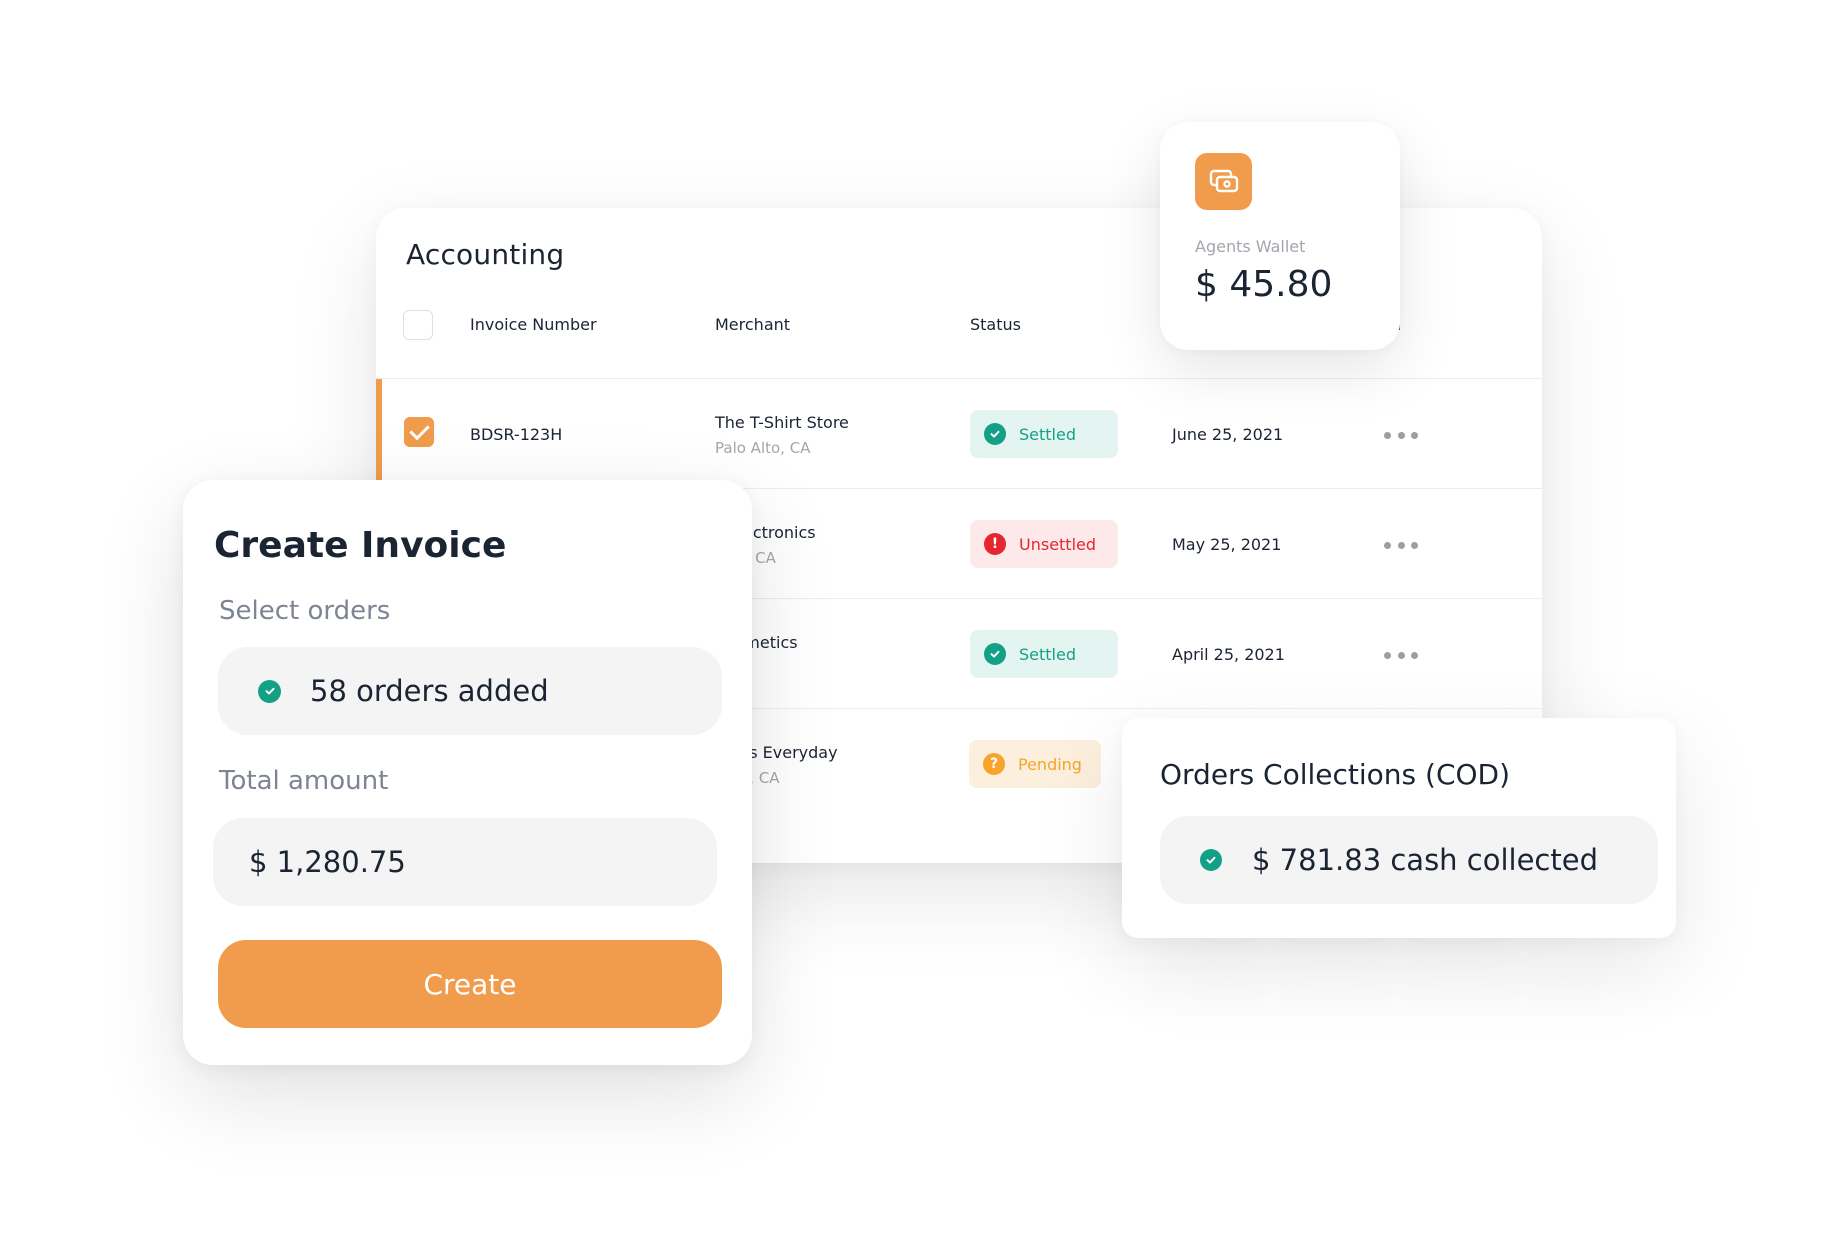 Image resolution: width=1847 pixels, height=1238 pixels. What do you see at coordinates (1228, 654) in the screenshot?
I see `date-cell: April 25, 2021` at bounding box center [1228, 654].